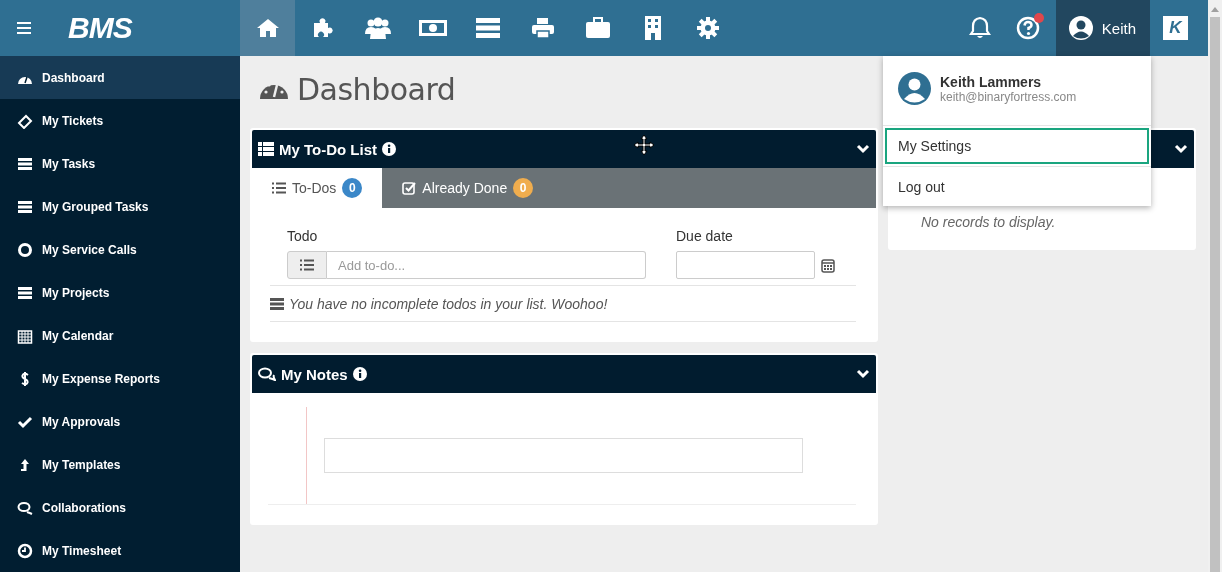  What do you see at coordinates (377, 28) in the screenshot?
I see `people-icon` at bounding box center [377, 28].